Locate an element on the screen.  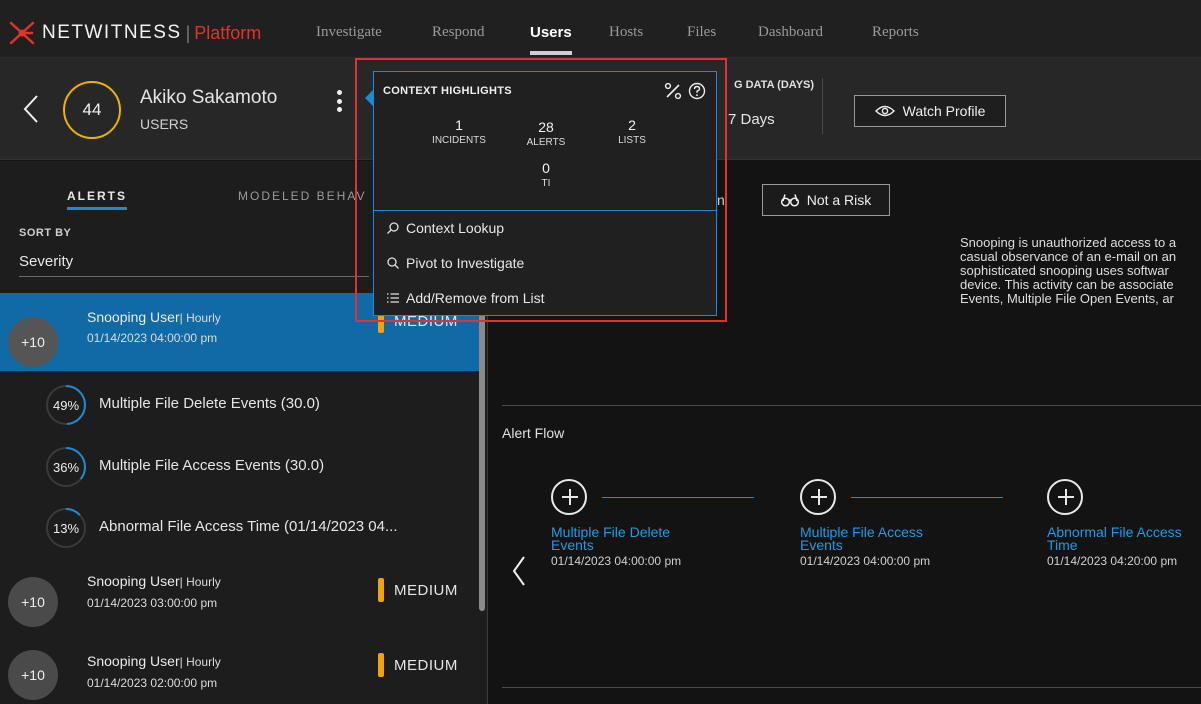
sort-by-select: Severity is located at coordinates (194, 263).